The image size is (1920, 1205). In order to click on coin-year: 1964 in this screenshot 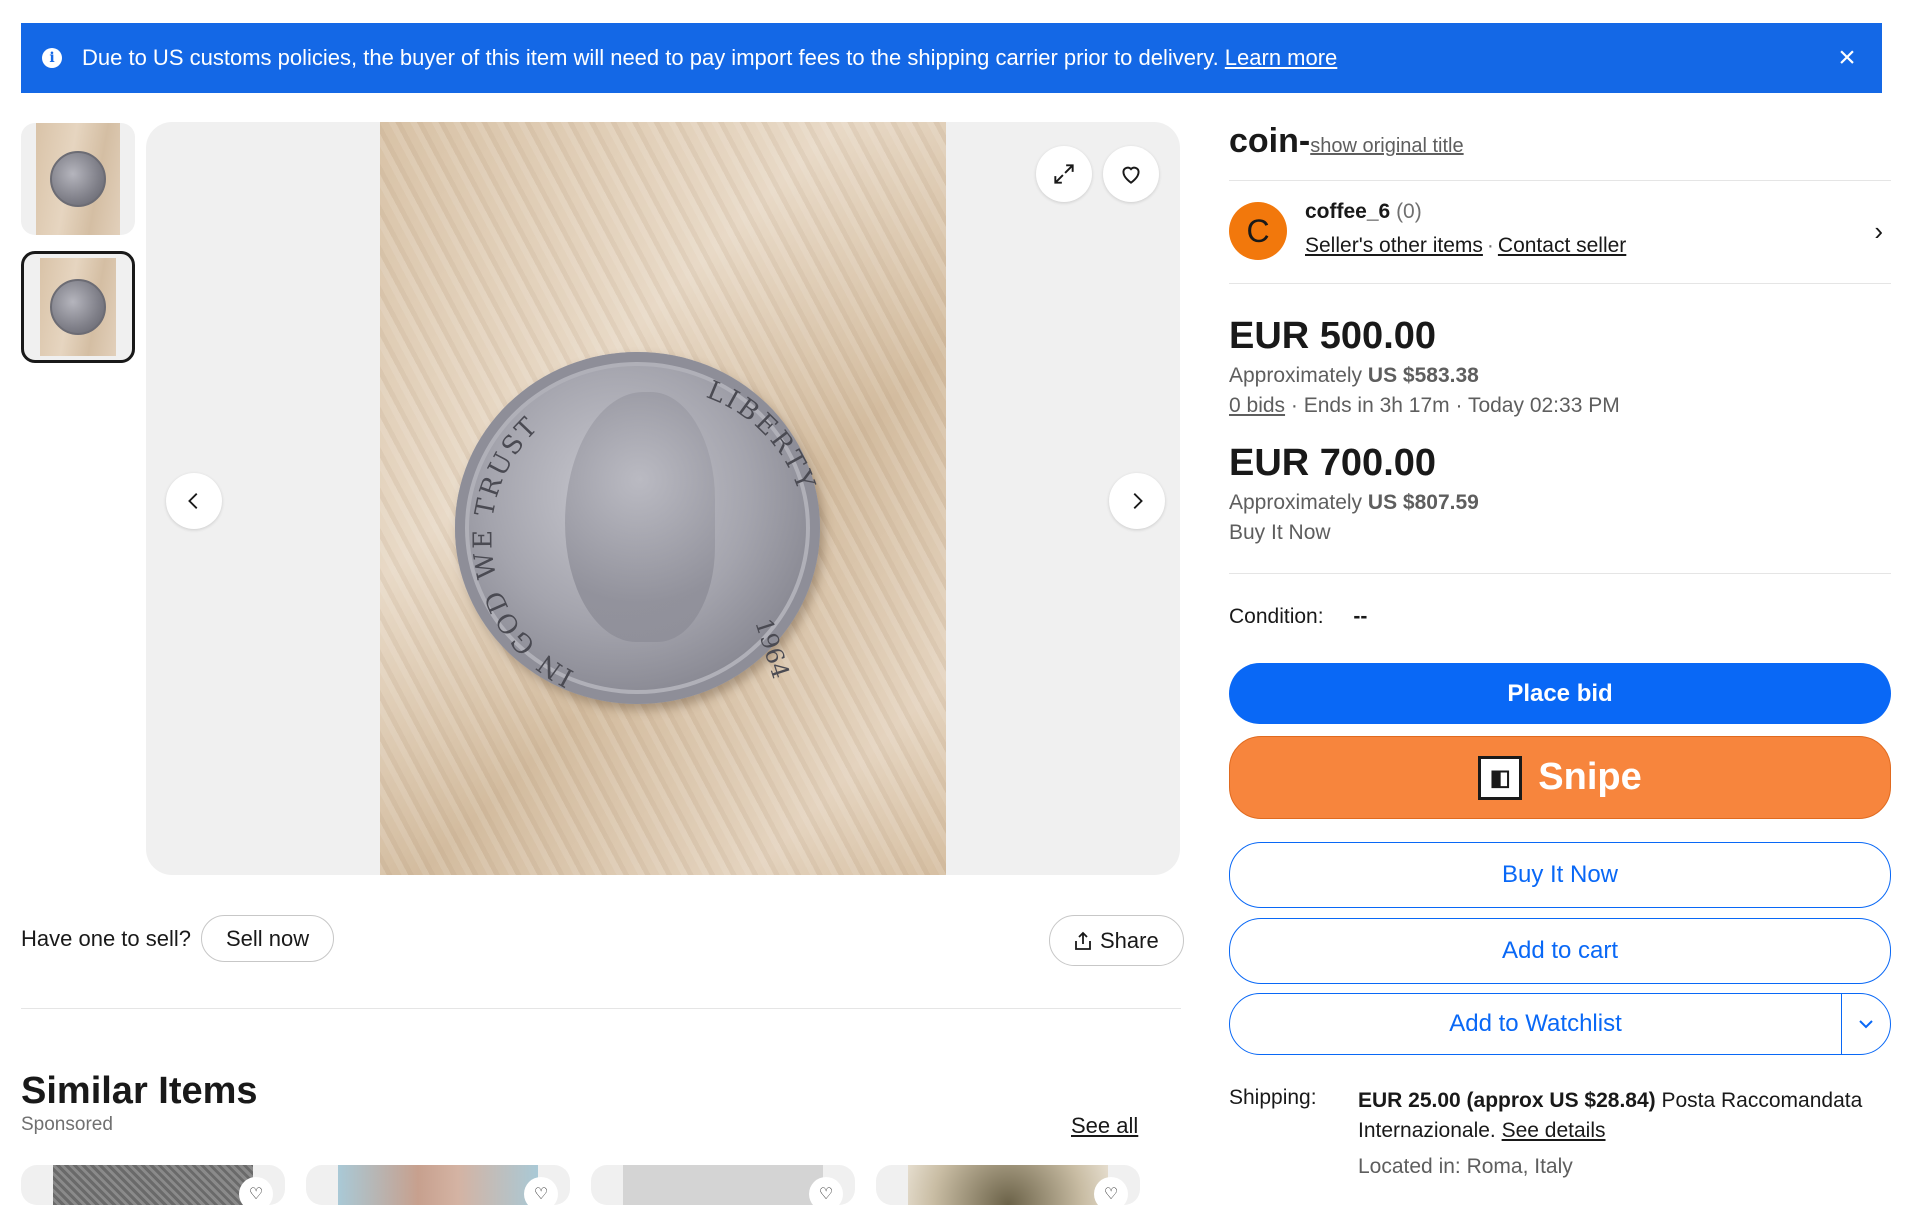, I will do `click(772, 648)`.